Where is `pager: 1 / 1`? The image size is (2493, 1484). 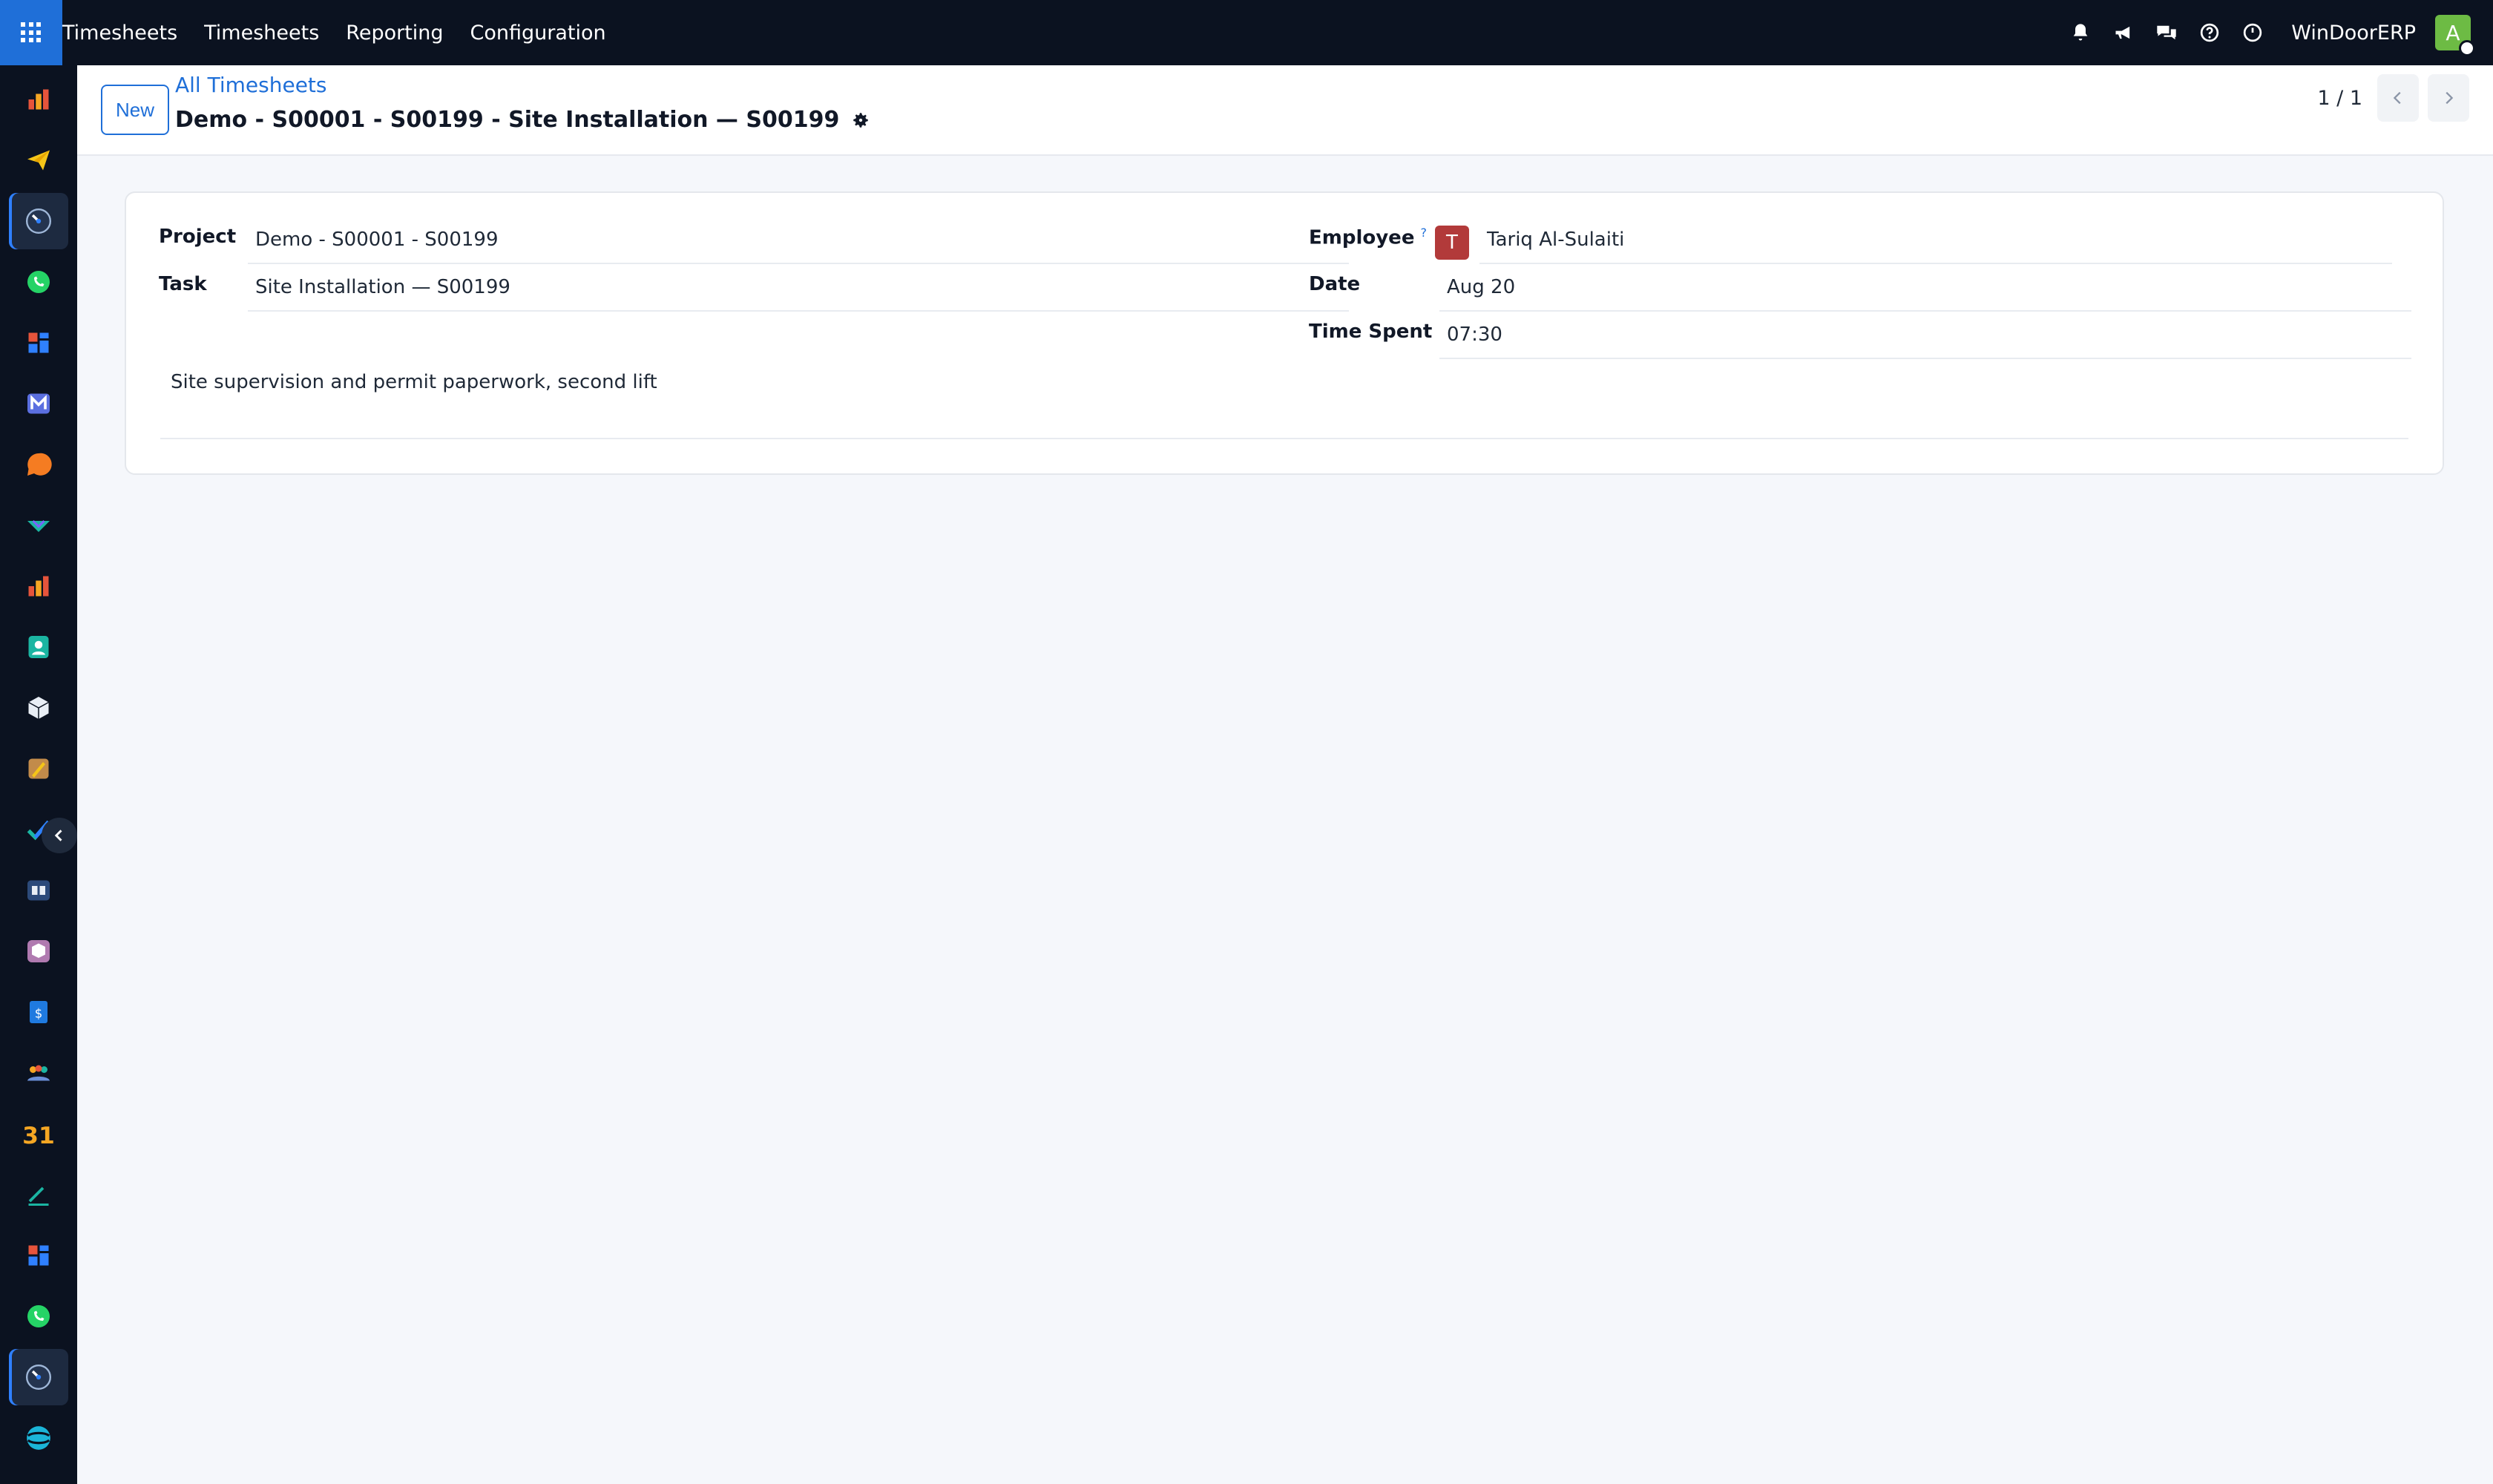 pager: 1 / 1 is located at coordinates (2393, 98).